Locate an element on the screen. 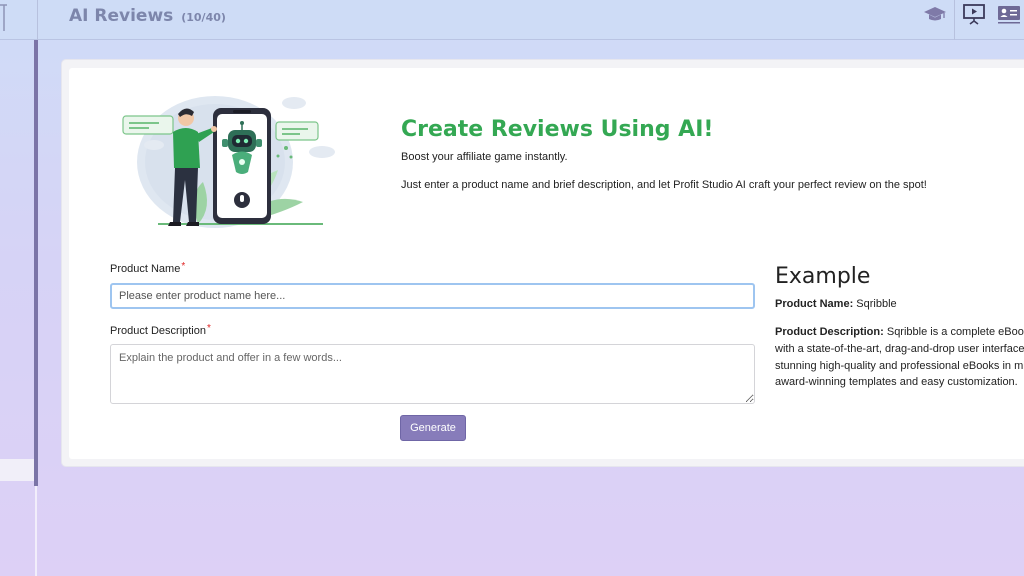 This screenshot has width=1024, height=576. product-description-textarea is located at coordinates (432, 374).